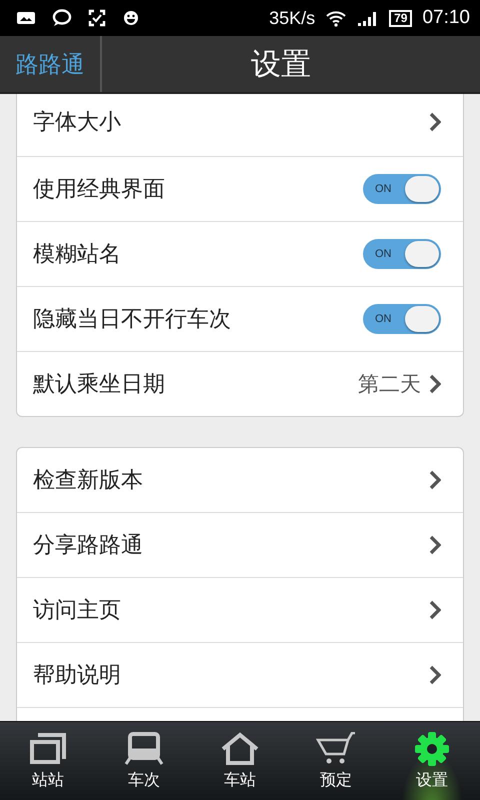 The height and width of the screenshot is (800, 480). Describe the element at coordinates (240, 610) in the screenshot. I see `settings-row: 访问主页` at that location.